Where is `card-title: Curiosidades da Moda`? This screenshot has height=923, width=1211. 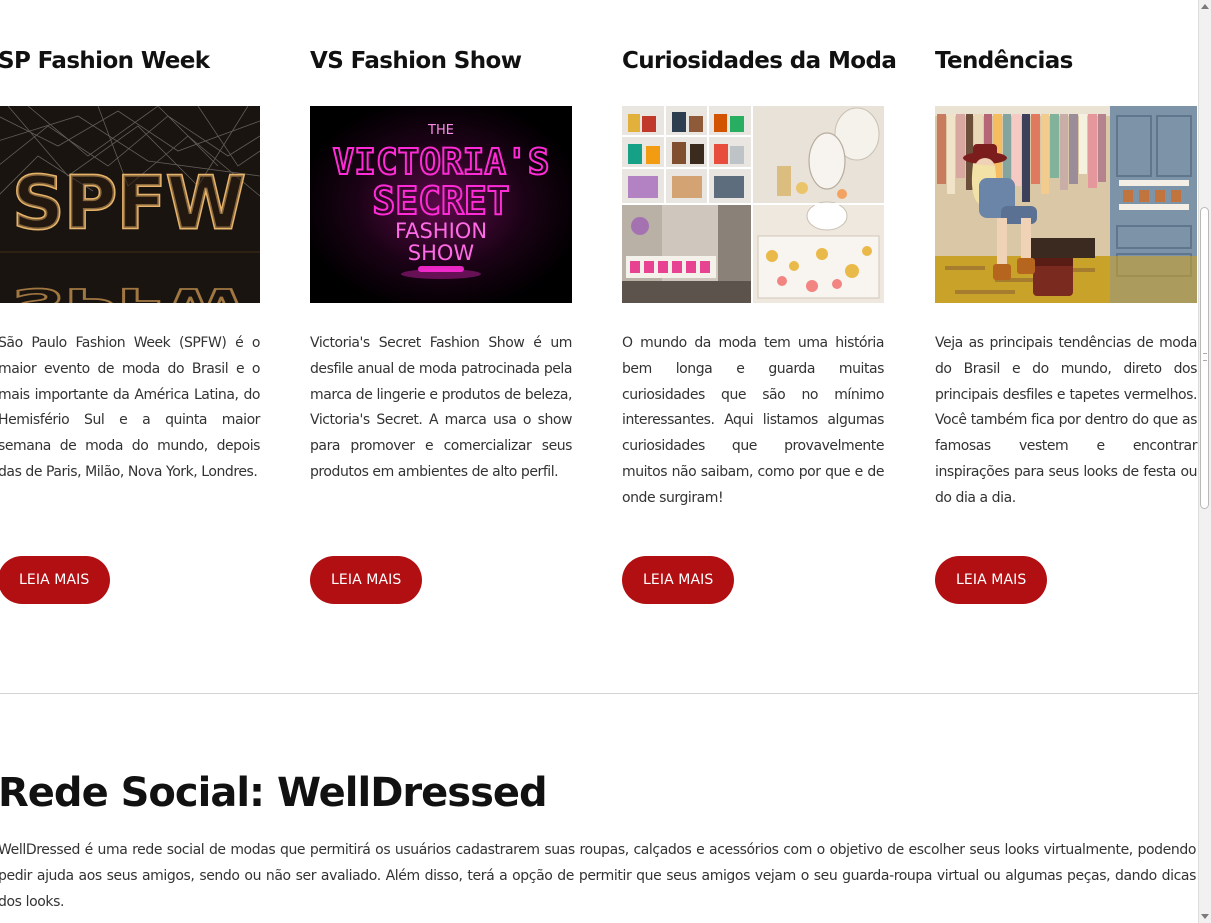 card-title: Curiosidades da Moda is located at coordinates (759, 61).